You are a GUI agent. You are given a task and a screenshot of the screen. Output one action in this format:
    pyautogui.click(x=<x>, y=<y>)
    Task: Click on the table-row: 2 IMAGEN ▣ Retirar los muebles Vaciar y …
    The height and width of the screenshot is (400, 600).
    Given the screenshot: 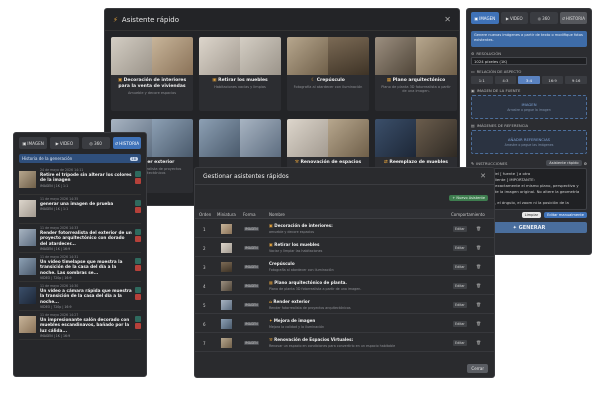 What is the action you would take?
    pyautogui.click(x=344, y=248)
    